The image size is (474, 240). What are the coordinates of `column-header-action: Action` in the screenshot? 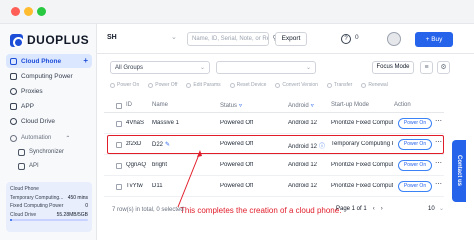 It's located at (402, 105).